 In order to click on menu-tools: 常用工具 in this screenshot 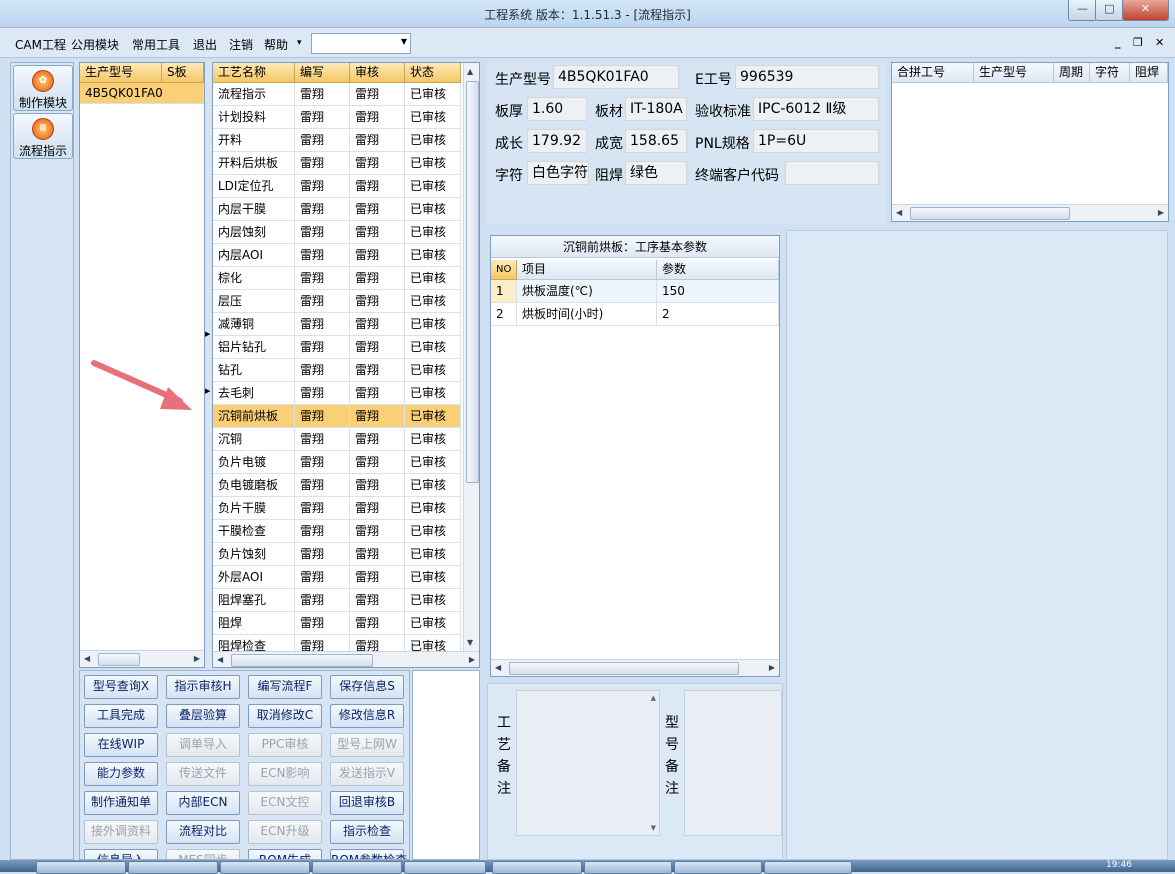, I will do `click(156, 44)`.